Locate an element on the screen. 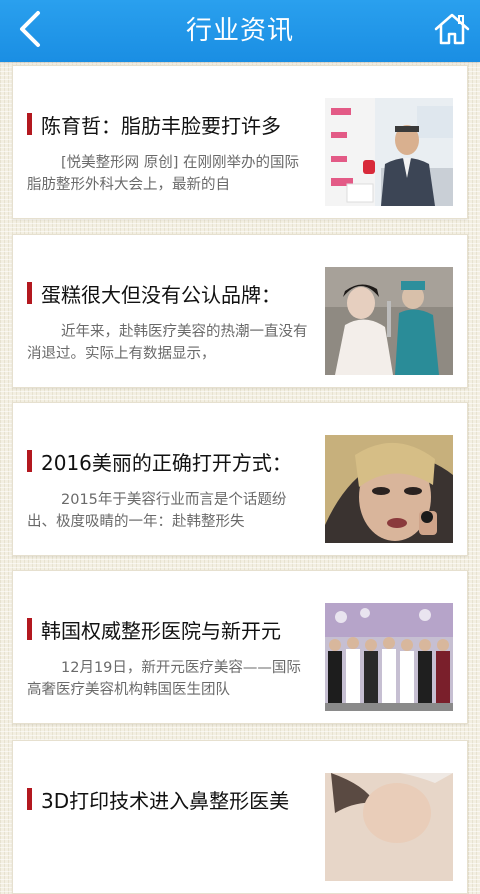  card-title-text: 3D打印技术进入鼻整形医美 is located at coordinates (165, 800).